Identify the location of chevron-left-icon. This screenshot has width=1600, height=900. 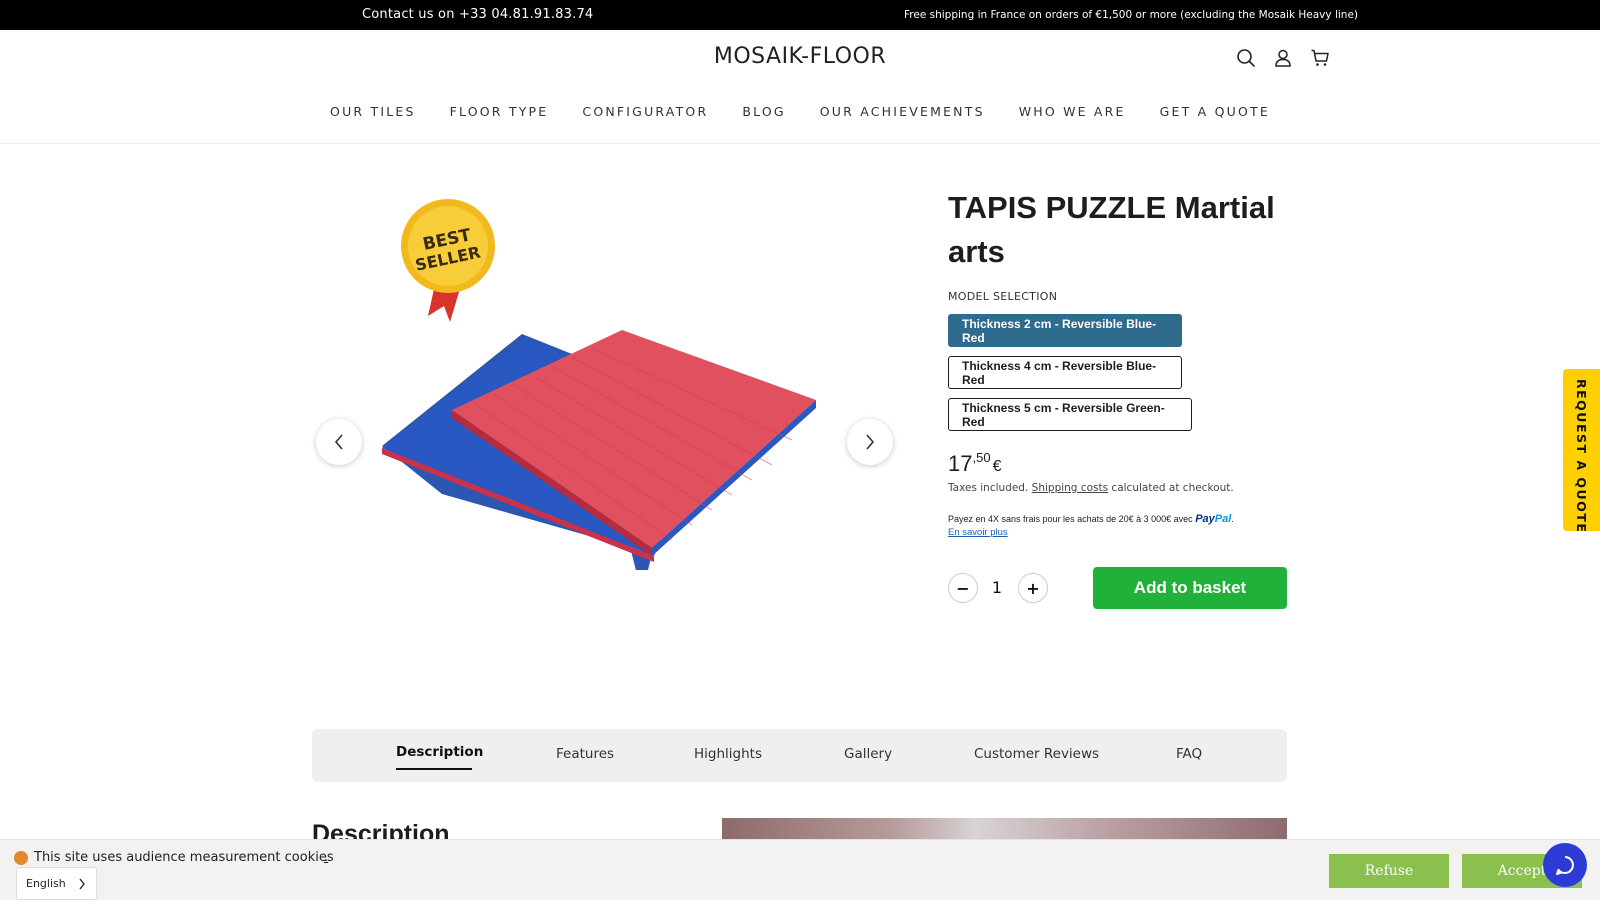
(338, 442).